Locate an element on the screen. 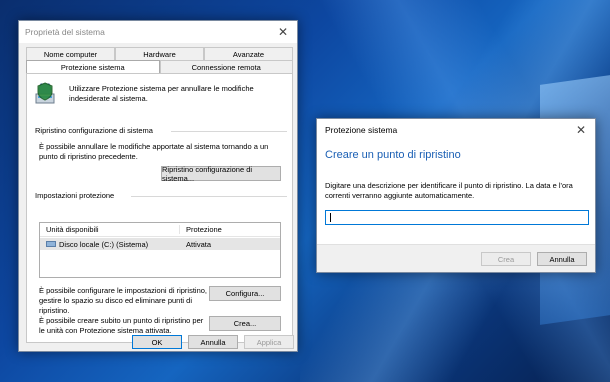 The width and height of the screenshot is (610, 382). system-properties-titlebar: Proprietà del sistema ✕ is located at coordinates (158, 32).